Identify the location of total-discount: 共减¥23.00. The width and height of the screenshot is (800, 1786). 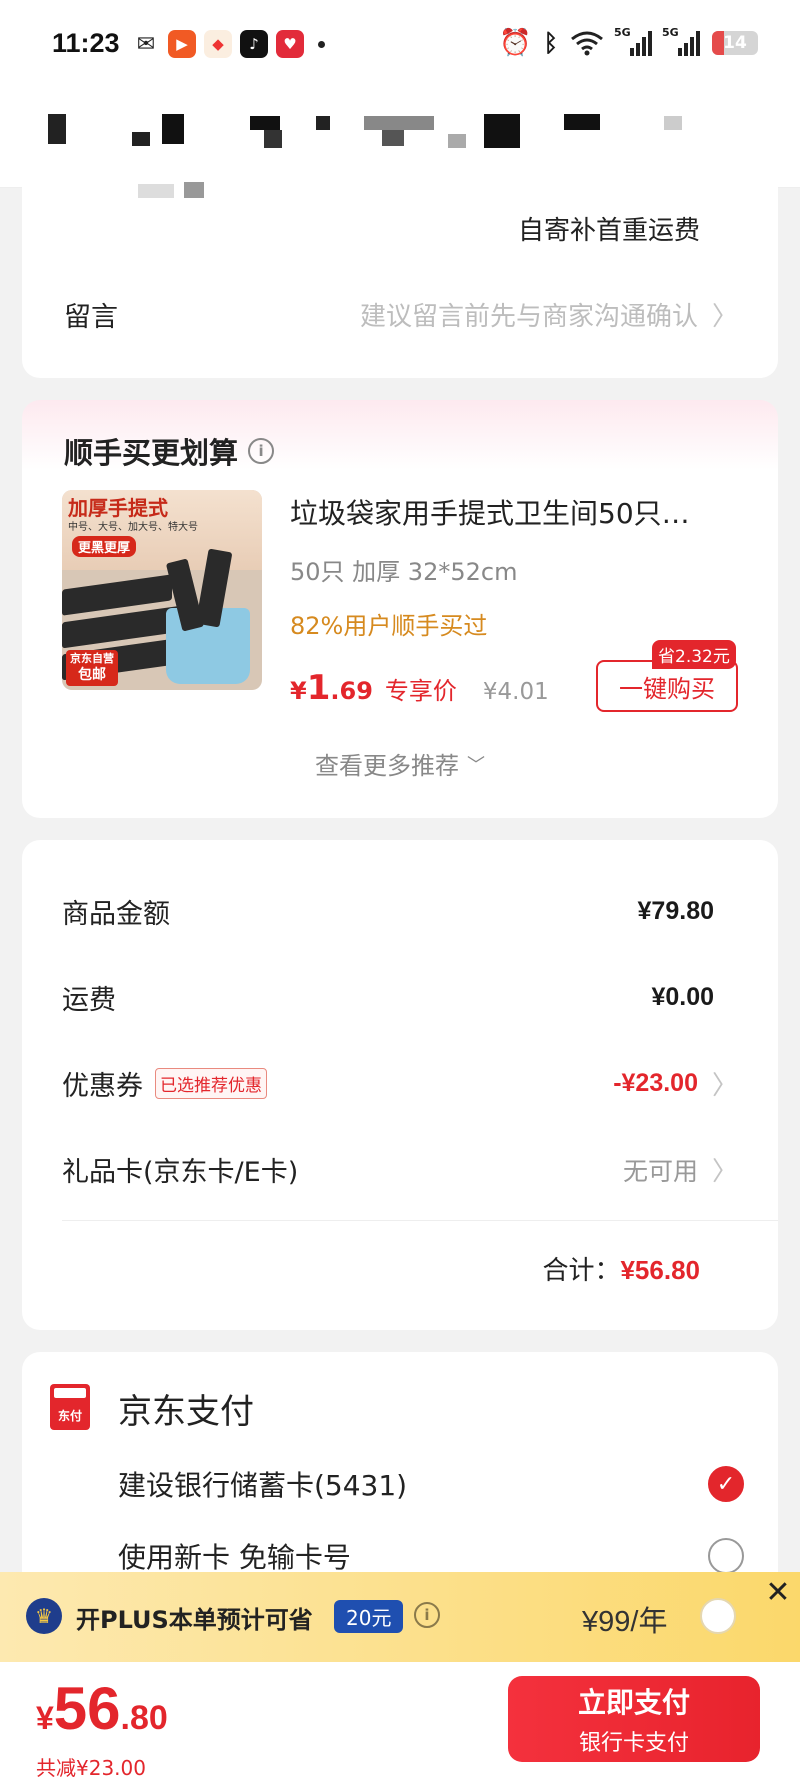
(91, 1768).